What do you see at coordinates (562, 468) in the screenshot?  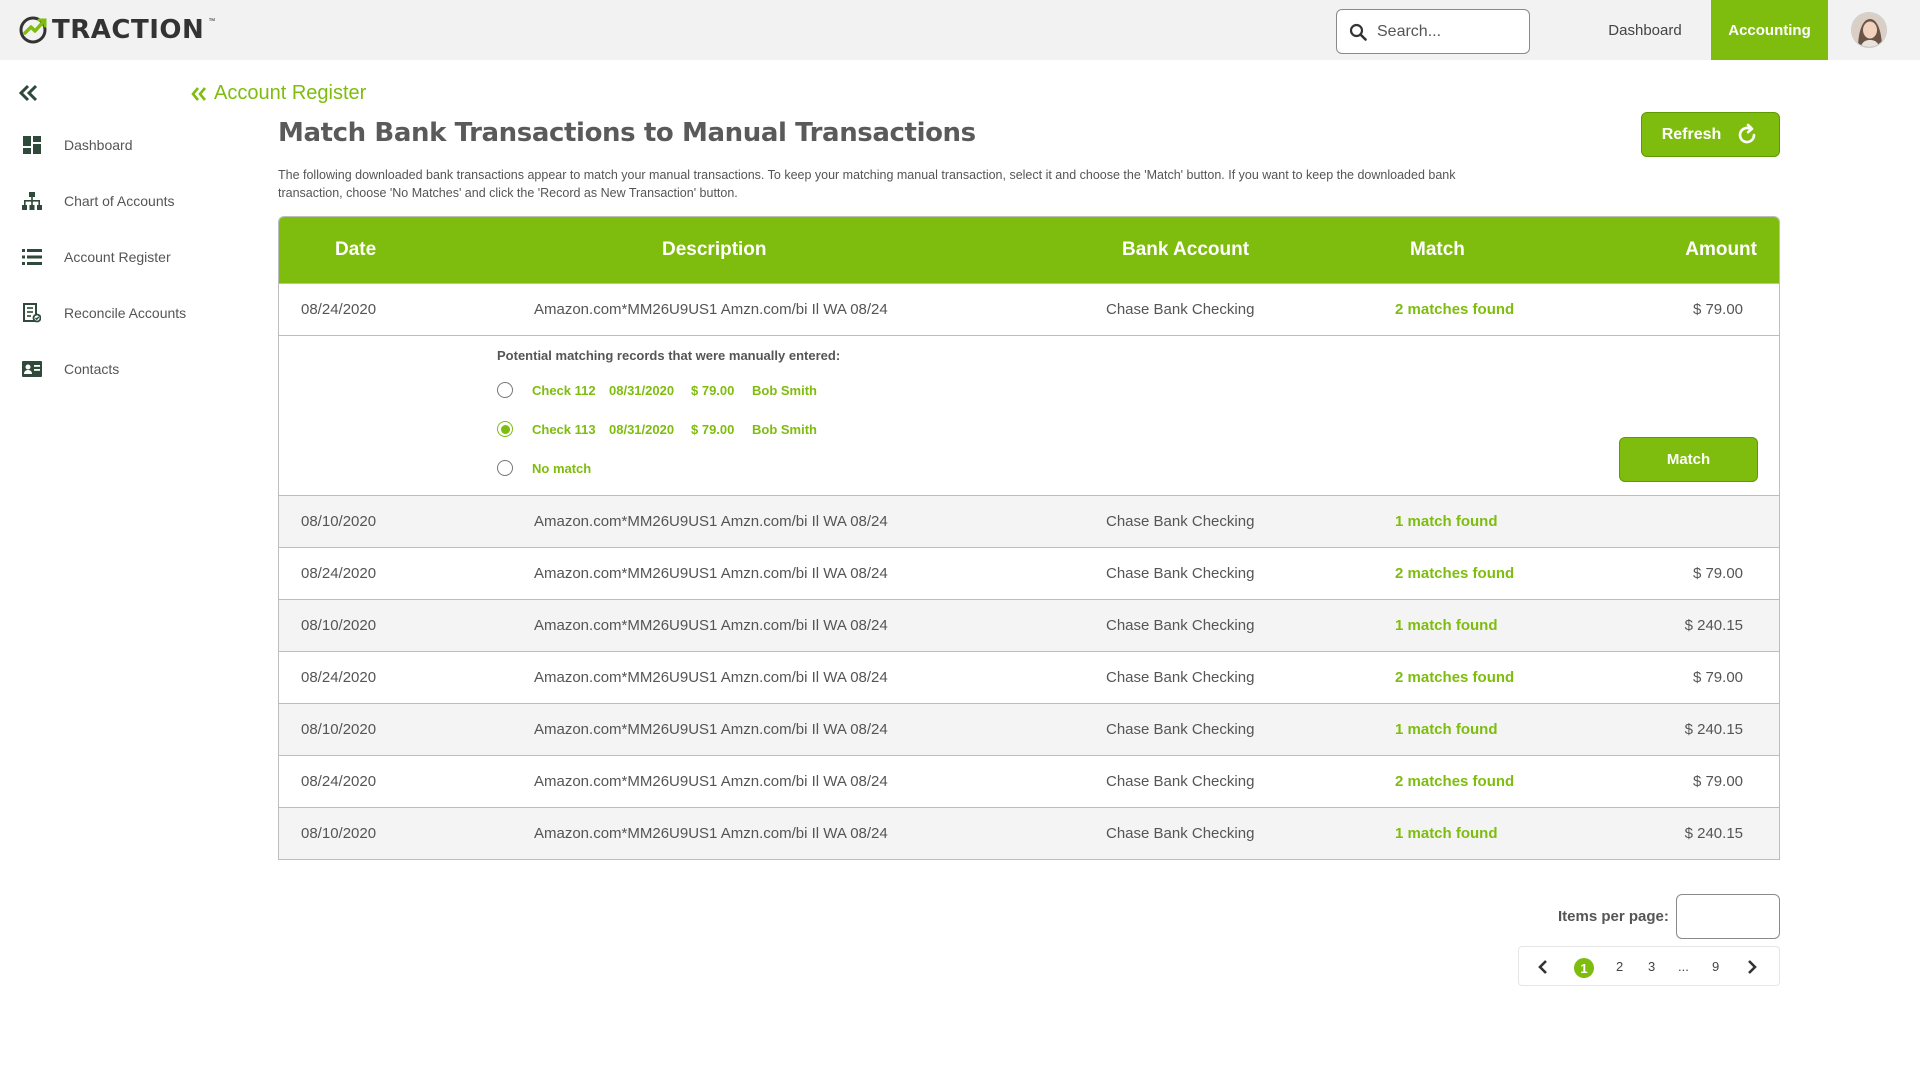 I see `option-check: No match` at bounding box center [562, 468].